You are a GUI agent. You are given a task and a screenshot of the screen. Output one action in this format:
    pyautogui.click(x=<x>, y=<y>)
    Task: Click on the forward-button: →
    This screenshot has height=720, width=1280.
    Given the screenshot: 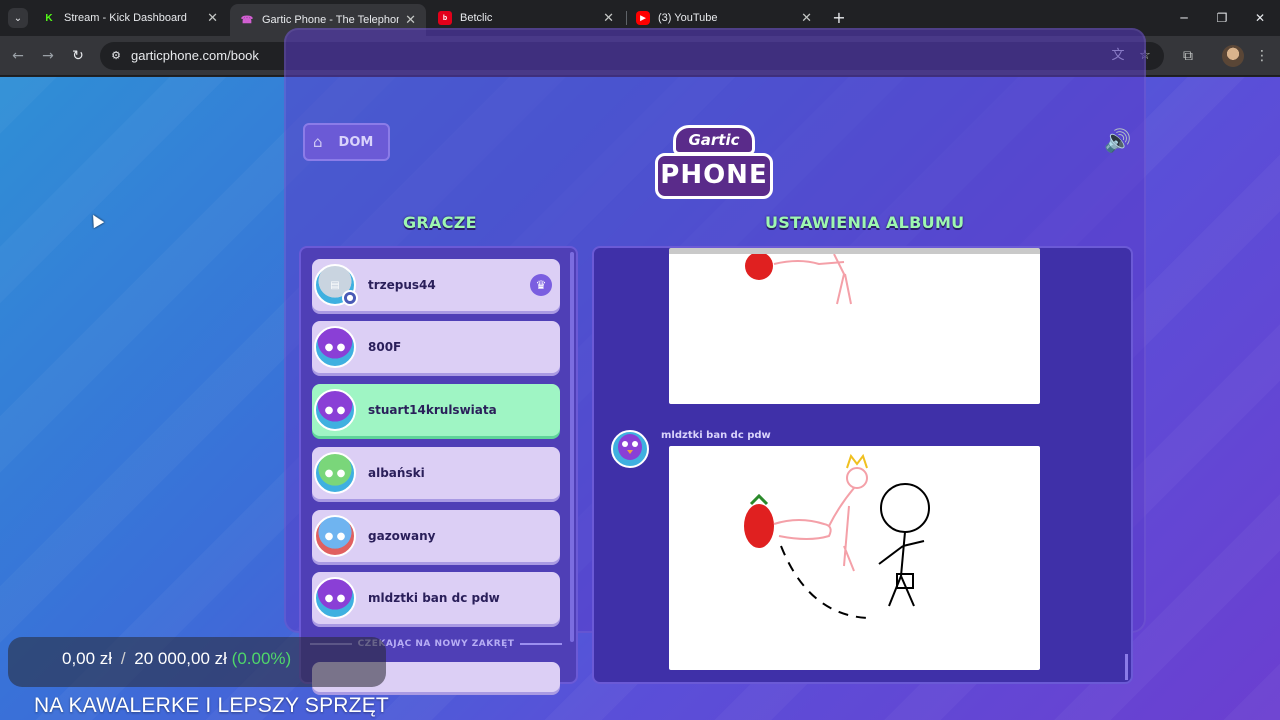 What is the action you would take?
    pyautogui.click(x=48, y=56)
    